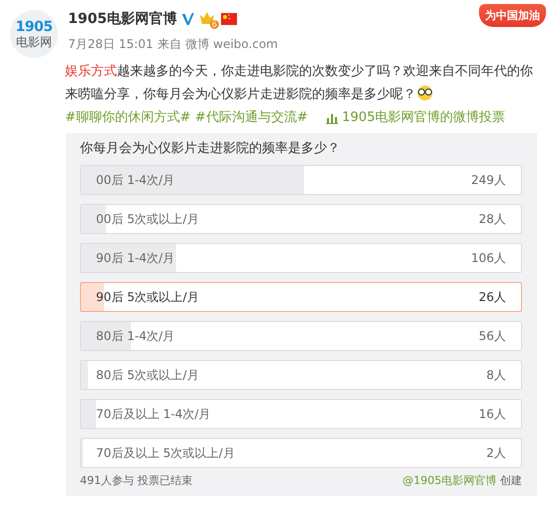  Describe the element at coordinates (147, 375) in the screenshot. I see `option-label: 80后 5次或以上/月` at that location.